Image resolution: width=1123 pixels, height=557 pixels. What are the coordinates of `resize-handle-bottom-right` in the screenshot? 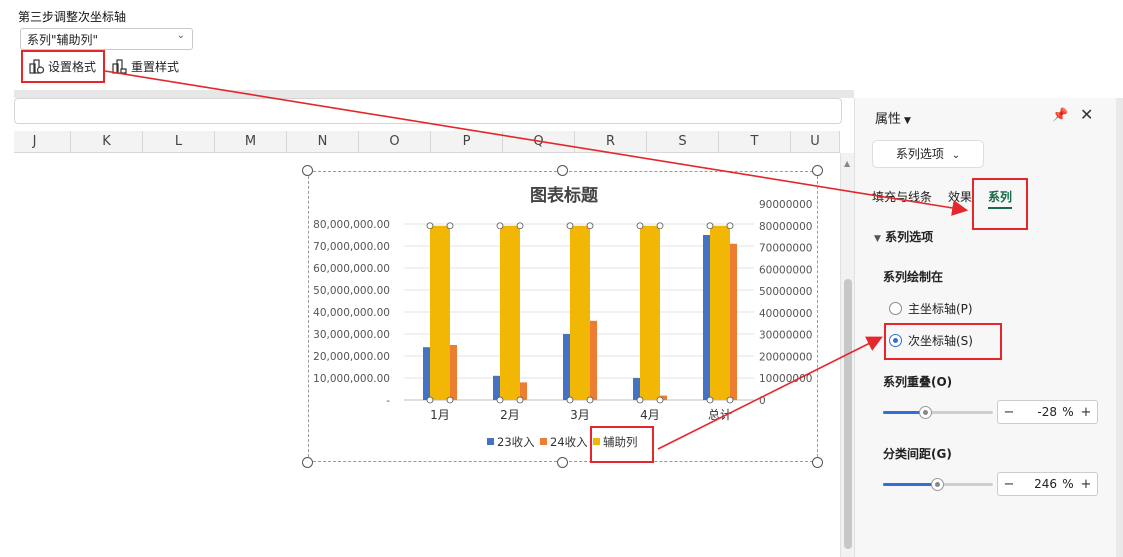 It's located at (817, 462).